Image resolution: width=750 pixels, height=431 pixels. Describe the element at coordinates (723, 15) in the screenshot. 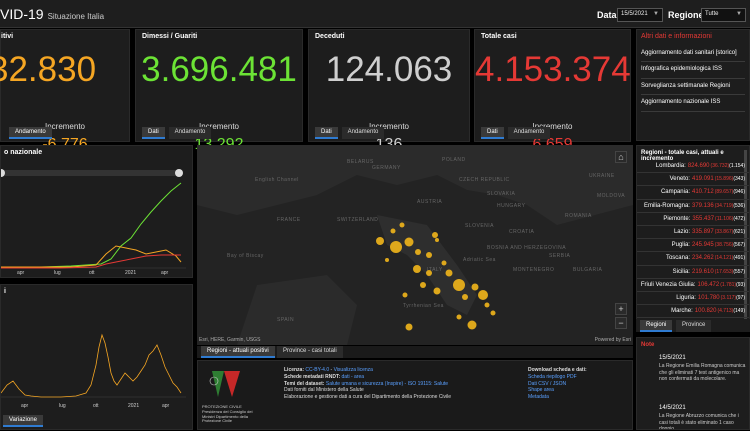

I see `region-select: Tutte ▼` at that location.